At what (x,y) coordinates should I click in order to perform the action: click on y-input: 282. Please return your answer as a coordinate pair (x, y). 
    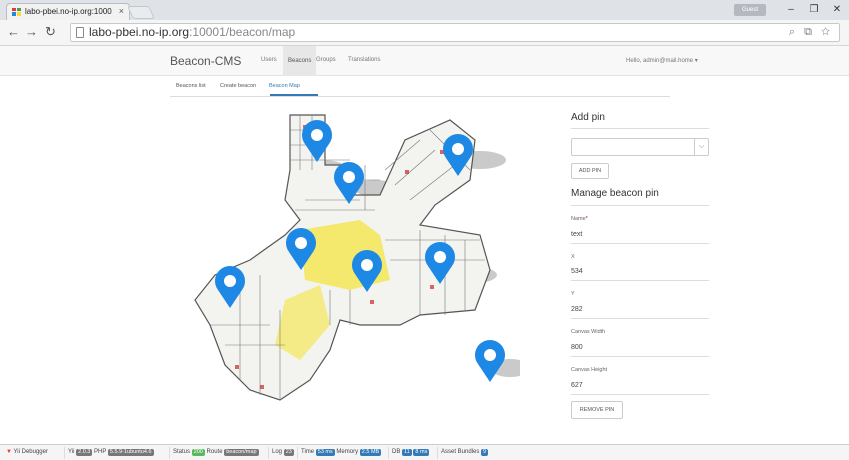
    Looking at the image, I should click on (577, 309).